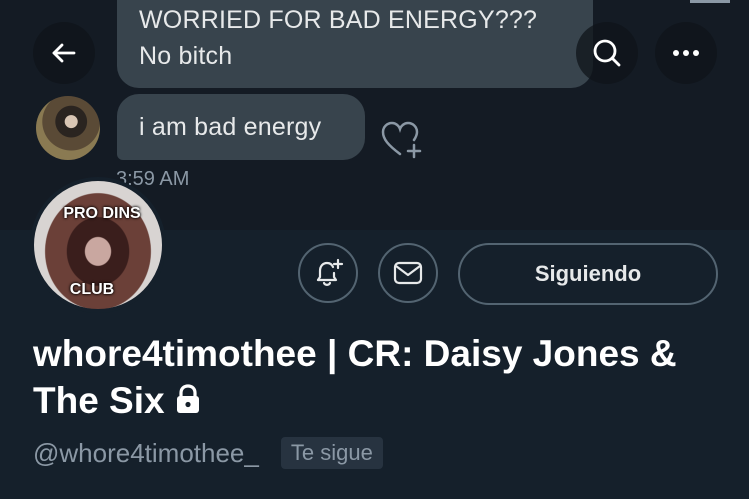  Describe the element at coordinates (230, 127) in the screenshot. I see `dm-message-2-text: i am bad energy` at that location.